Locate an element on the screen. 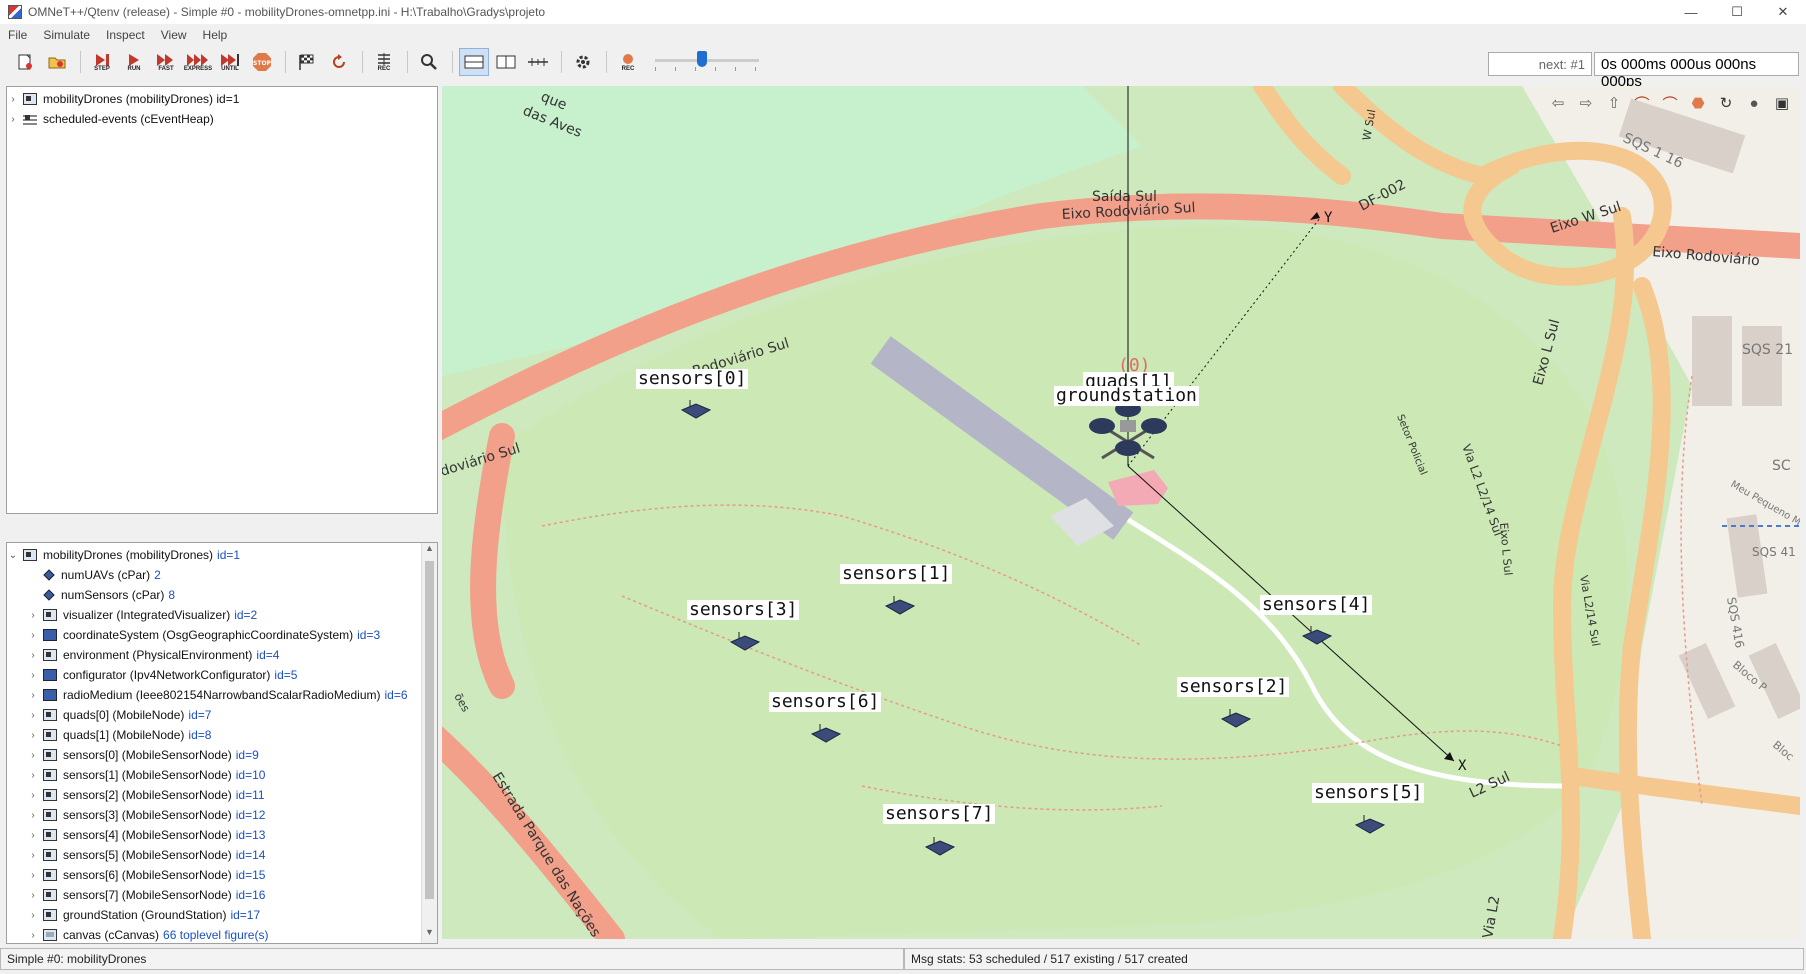 The image size is (1806, 974). sensor-6-label: sensors[6] is located at coordinates (825, 702).